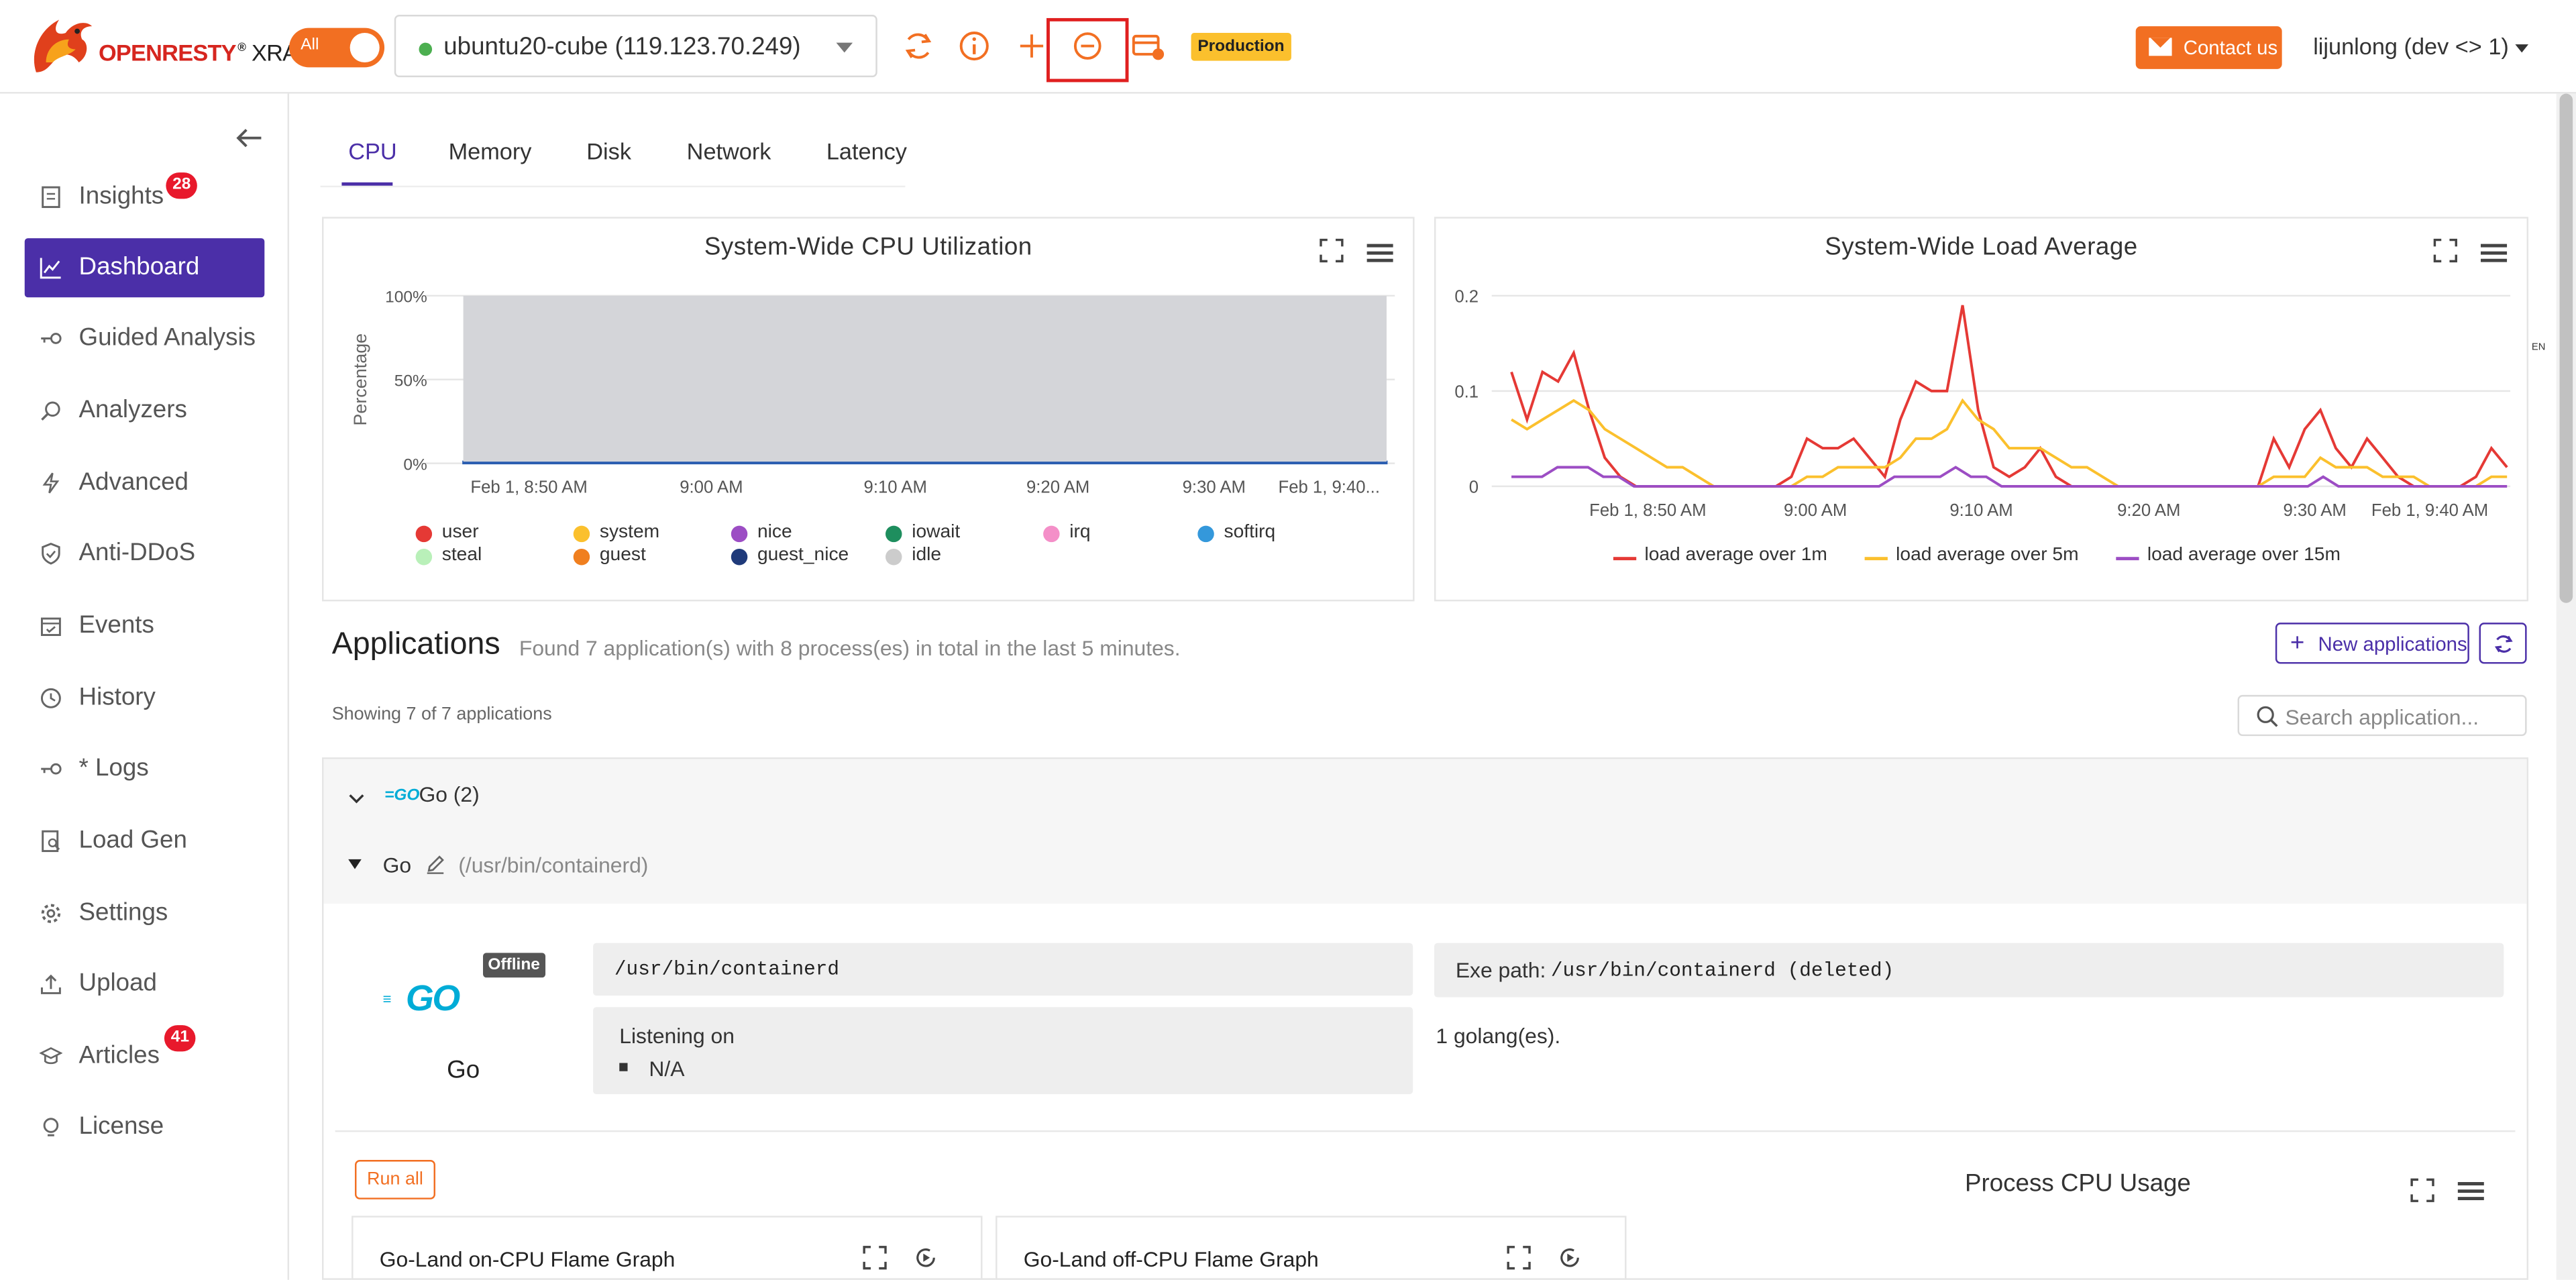  Describe the element at coordinates (1057, 487) in the screenshot. I see `cpu-x-tick-label: 9:20 AM` at that location.